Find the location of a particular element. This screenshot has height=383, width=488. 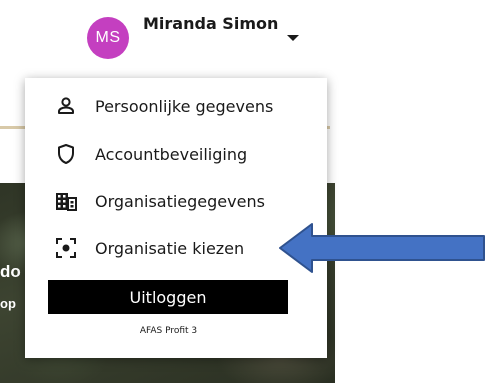

product-version-label: AFAS Profit 3 is located at coordinates (168, 331).